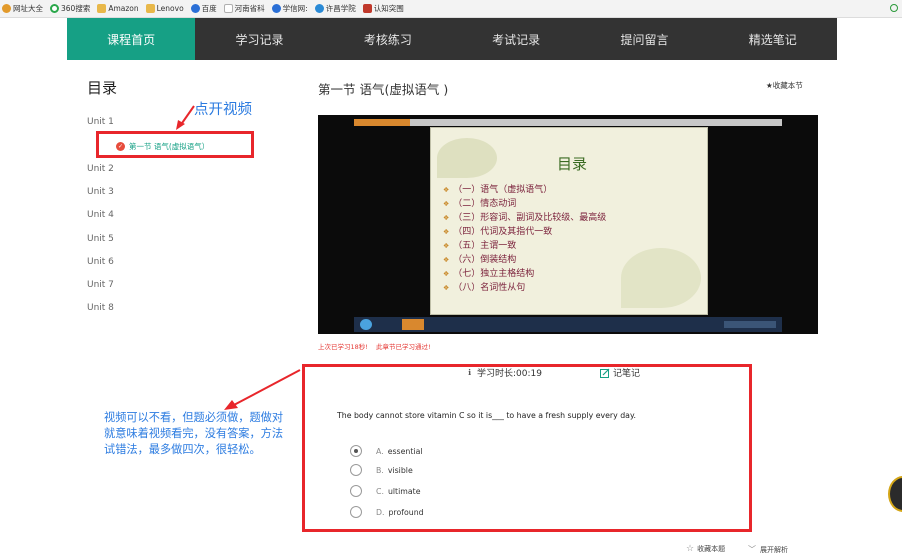  Describe the element at coordinates (385, 491) in the screenshot. I see `option-c: C. ultimate` at that location.